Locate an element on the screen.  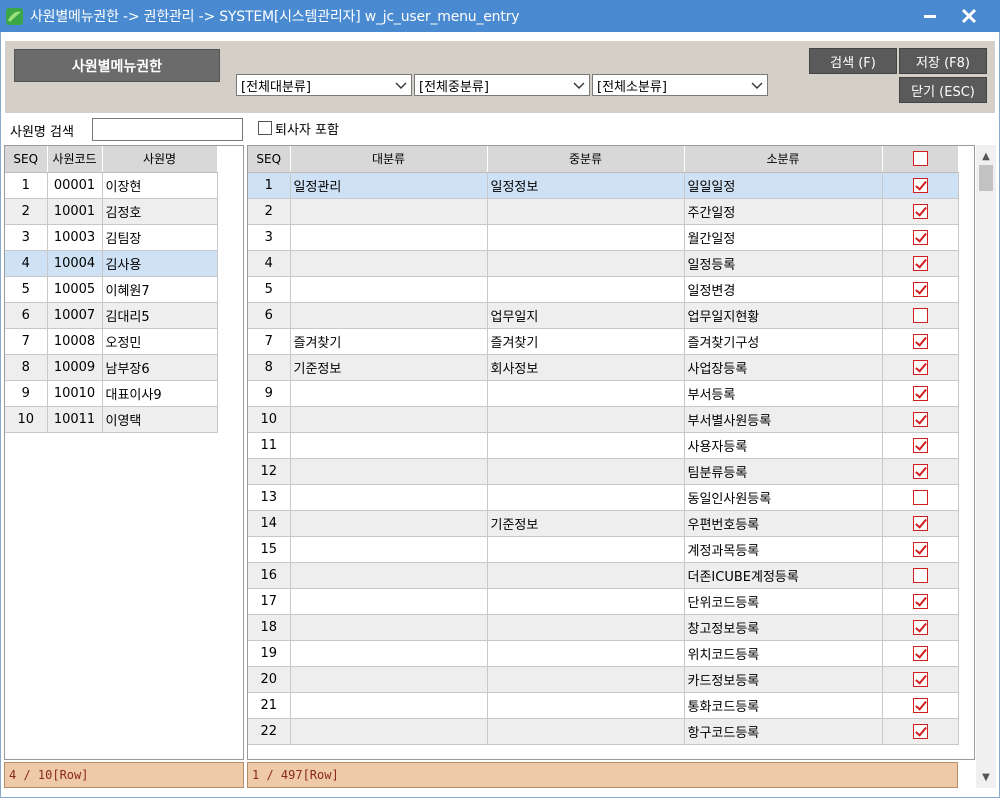
employee-row: 6 10007 김대리5 is located at coordinates (111, 315).